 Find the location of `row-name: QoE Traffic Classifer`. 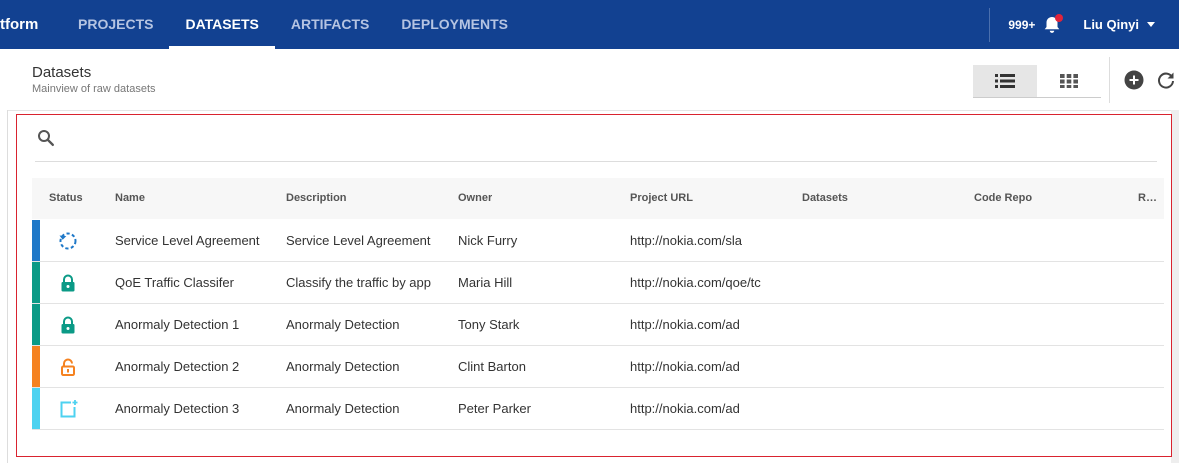

row-name: QoE Traffic Classifer is located at coordinates (174, 282).